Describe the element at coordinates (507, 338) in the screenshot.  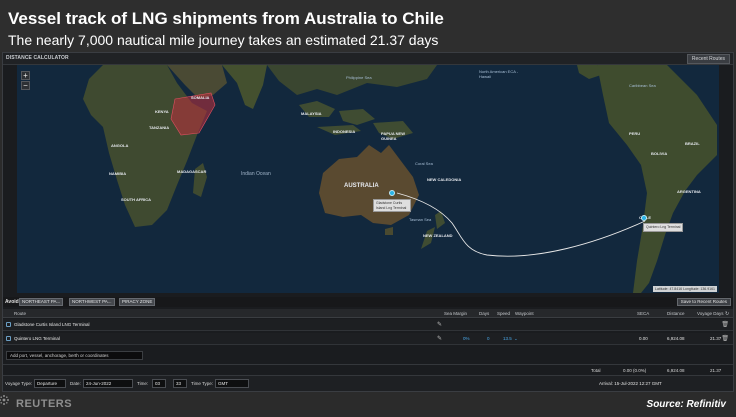
I see `speed-value: 13.5` at that location.